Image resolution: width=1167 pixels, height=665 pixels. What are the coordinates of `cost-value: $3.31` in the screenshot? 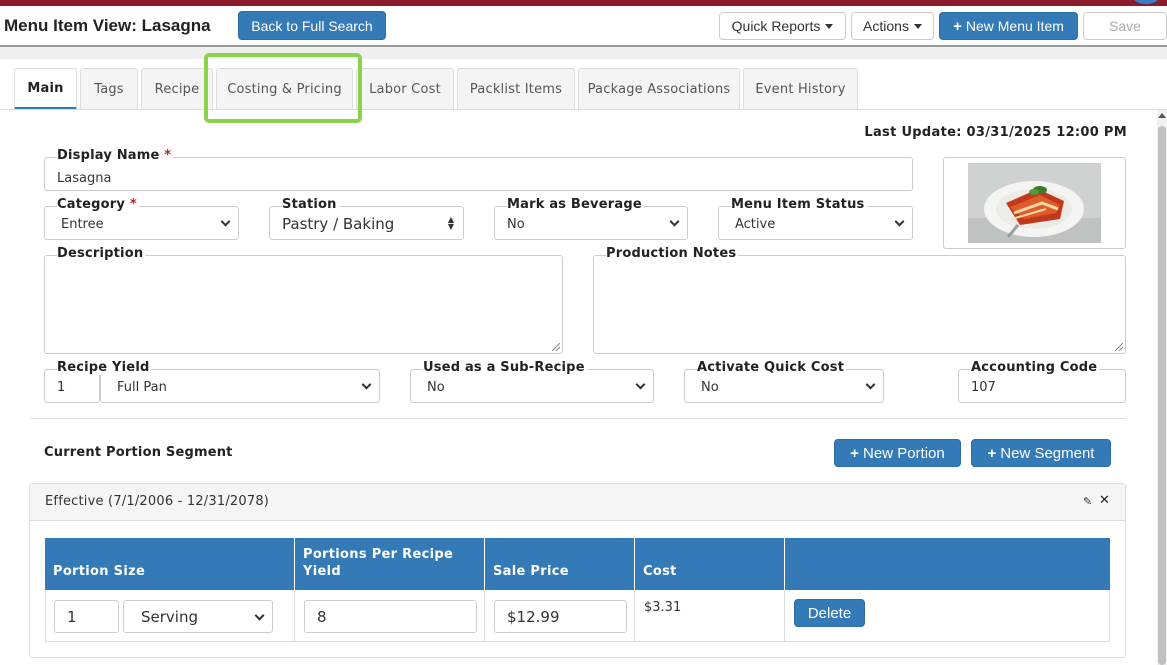 It's located at (663, 607).